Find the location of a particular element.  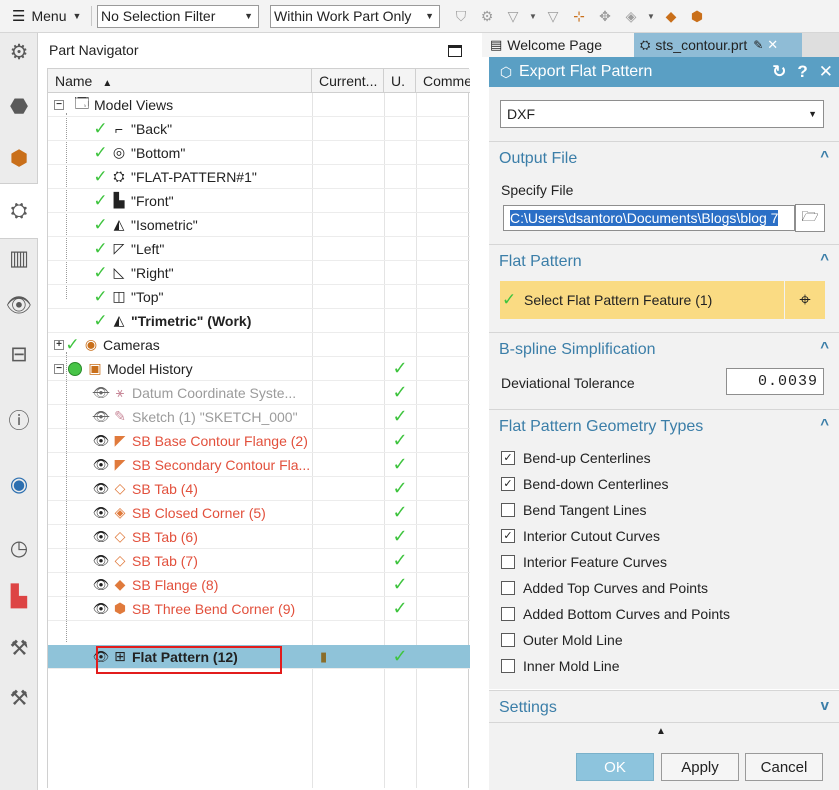

assembly-view-icon: ⬢ is located at coordinates (697, 16).